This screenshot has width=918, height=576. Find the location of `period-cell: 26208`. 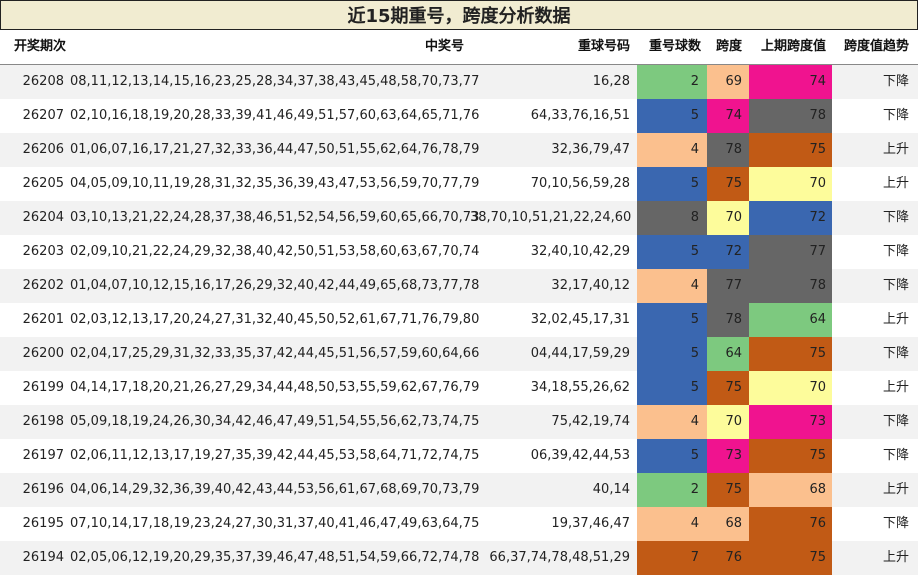

period-cell: 26208 is located at coordinates (43, 81).